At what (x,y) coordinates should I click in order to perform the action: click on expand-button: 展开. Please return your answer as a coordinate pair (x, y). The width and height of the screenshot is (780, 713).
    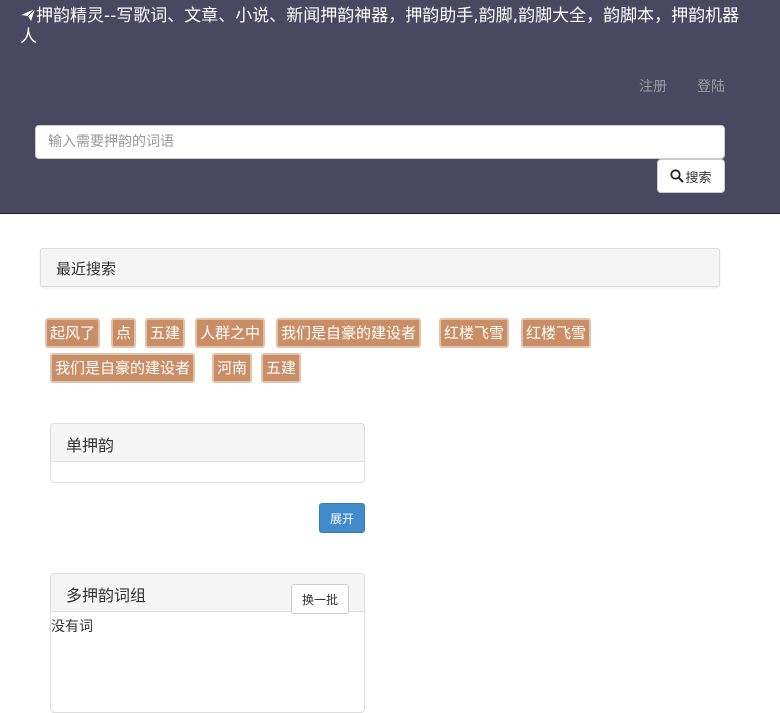
    Looking at the image, I should click on (342, 518).